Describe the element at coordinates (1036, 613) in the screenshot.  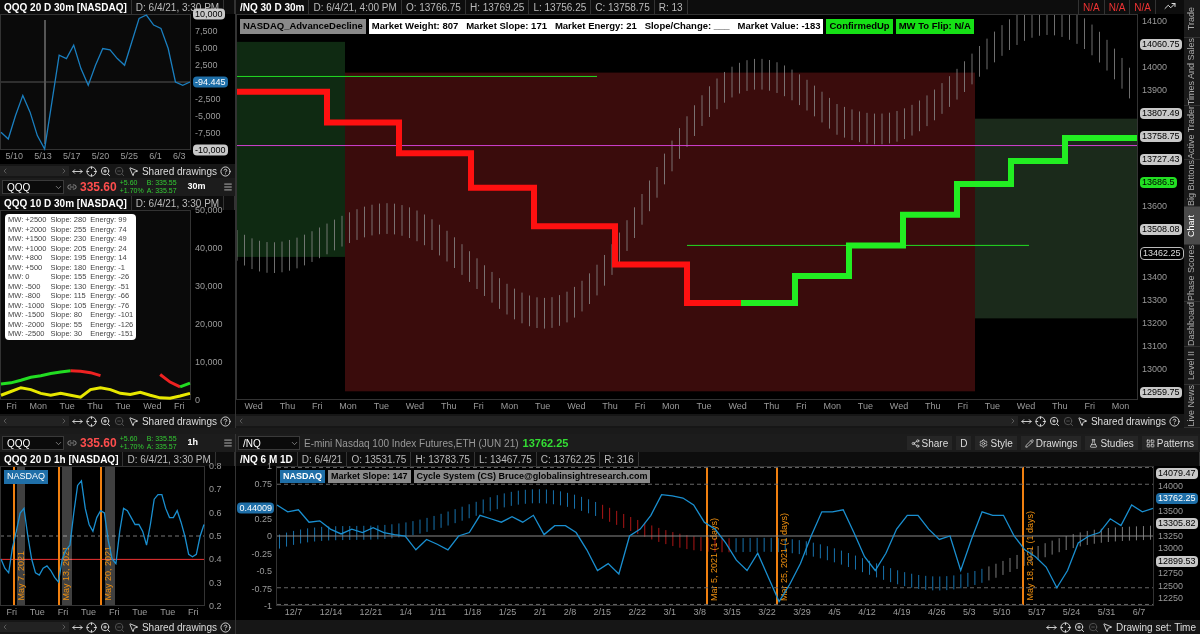
I see `axis-label: 5/17` at that location.